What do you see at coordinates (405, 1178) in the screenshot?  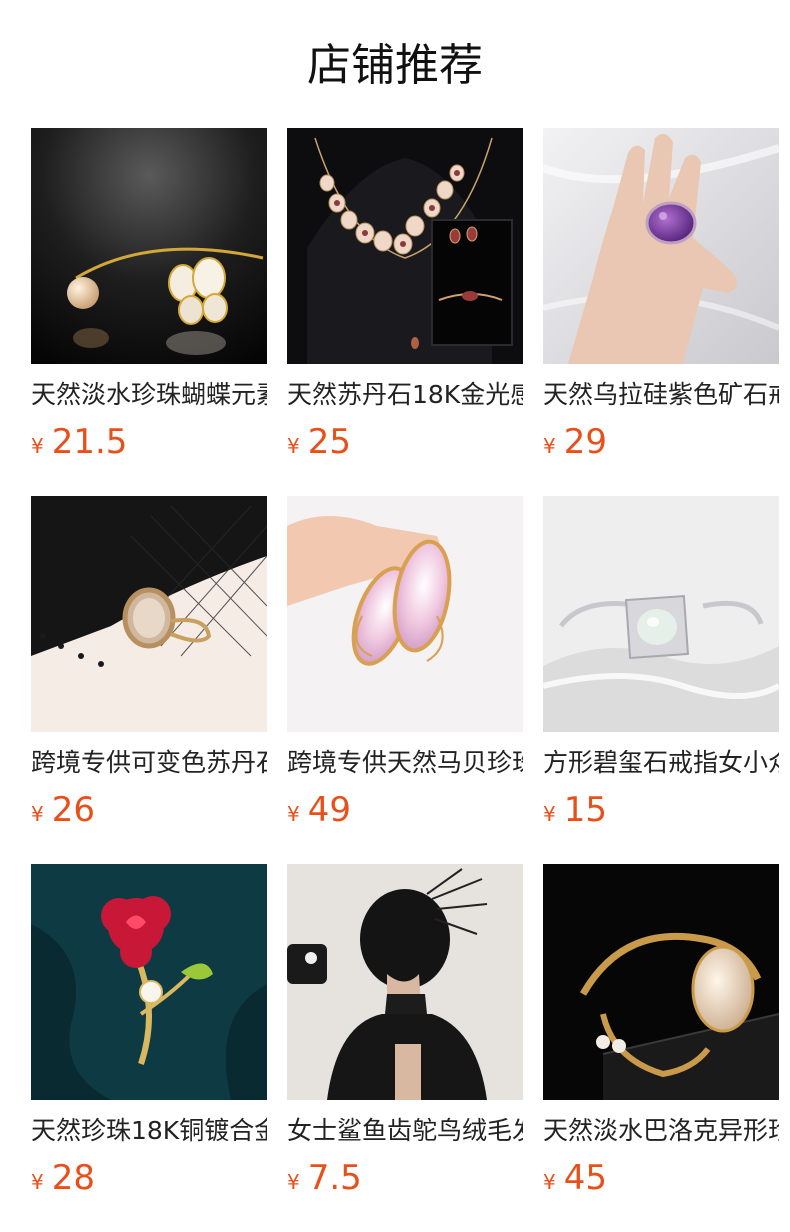 I see `product-price: ¥7.5` at bounding box center [405, 1178].